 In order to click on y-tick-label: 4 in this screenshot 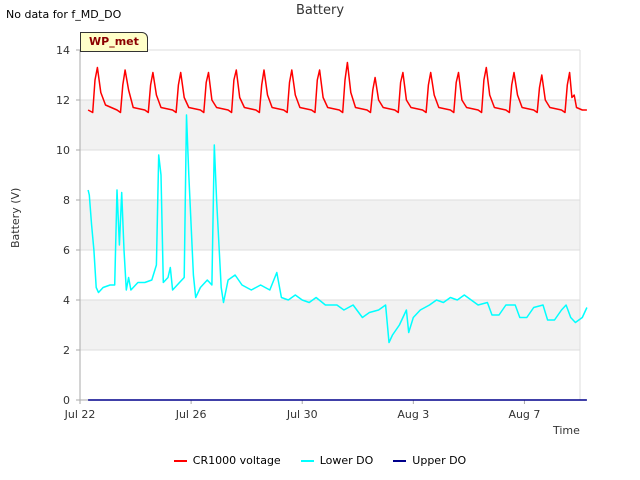, I will do `click(66, 300)`.